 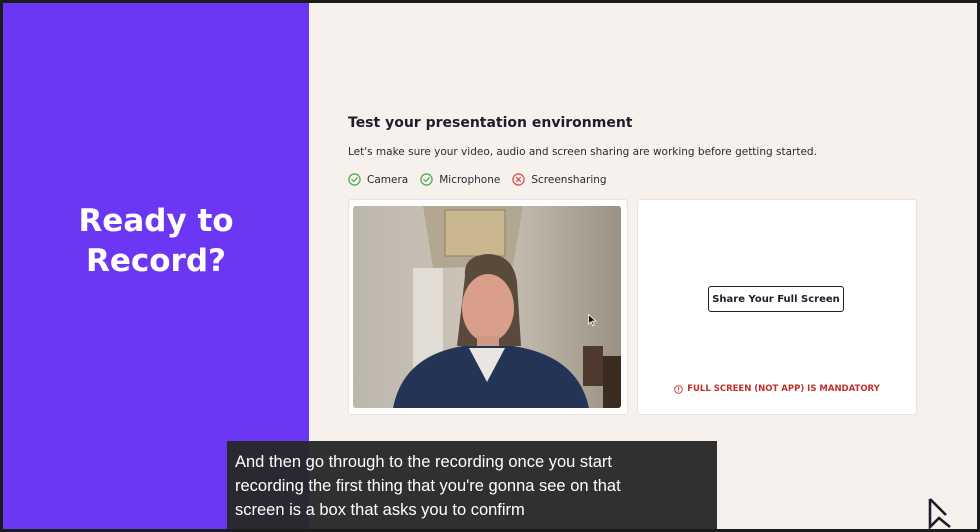 What do you see at coordinates (569, 179) in the screenshot?
I see `check-screensharing-label: Screensharing` at bounding box center [569, 179].